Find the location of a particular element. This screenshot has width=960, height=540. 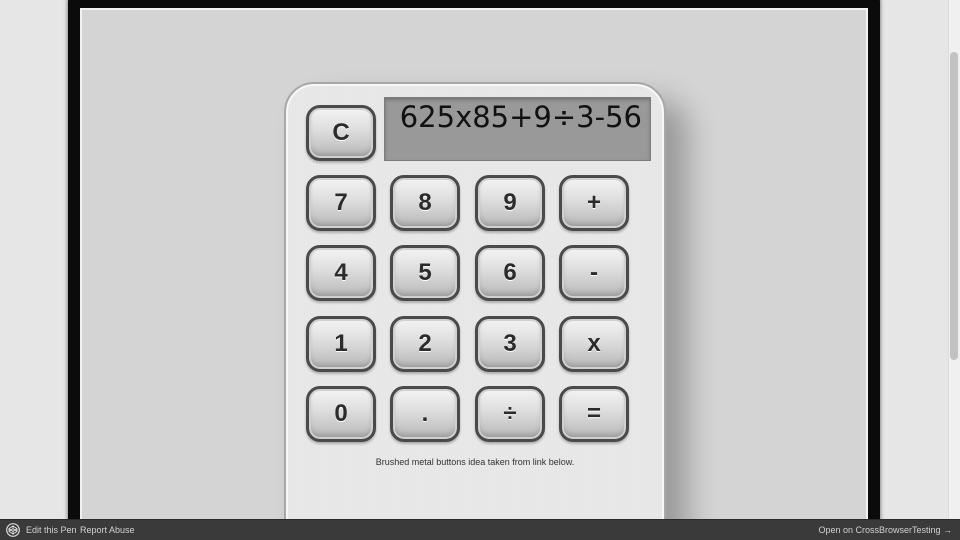

calculator-display: 625x85+9÷3-56 is located at coordinates (517, 129).